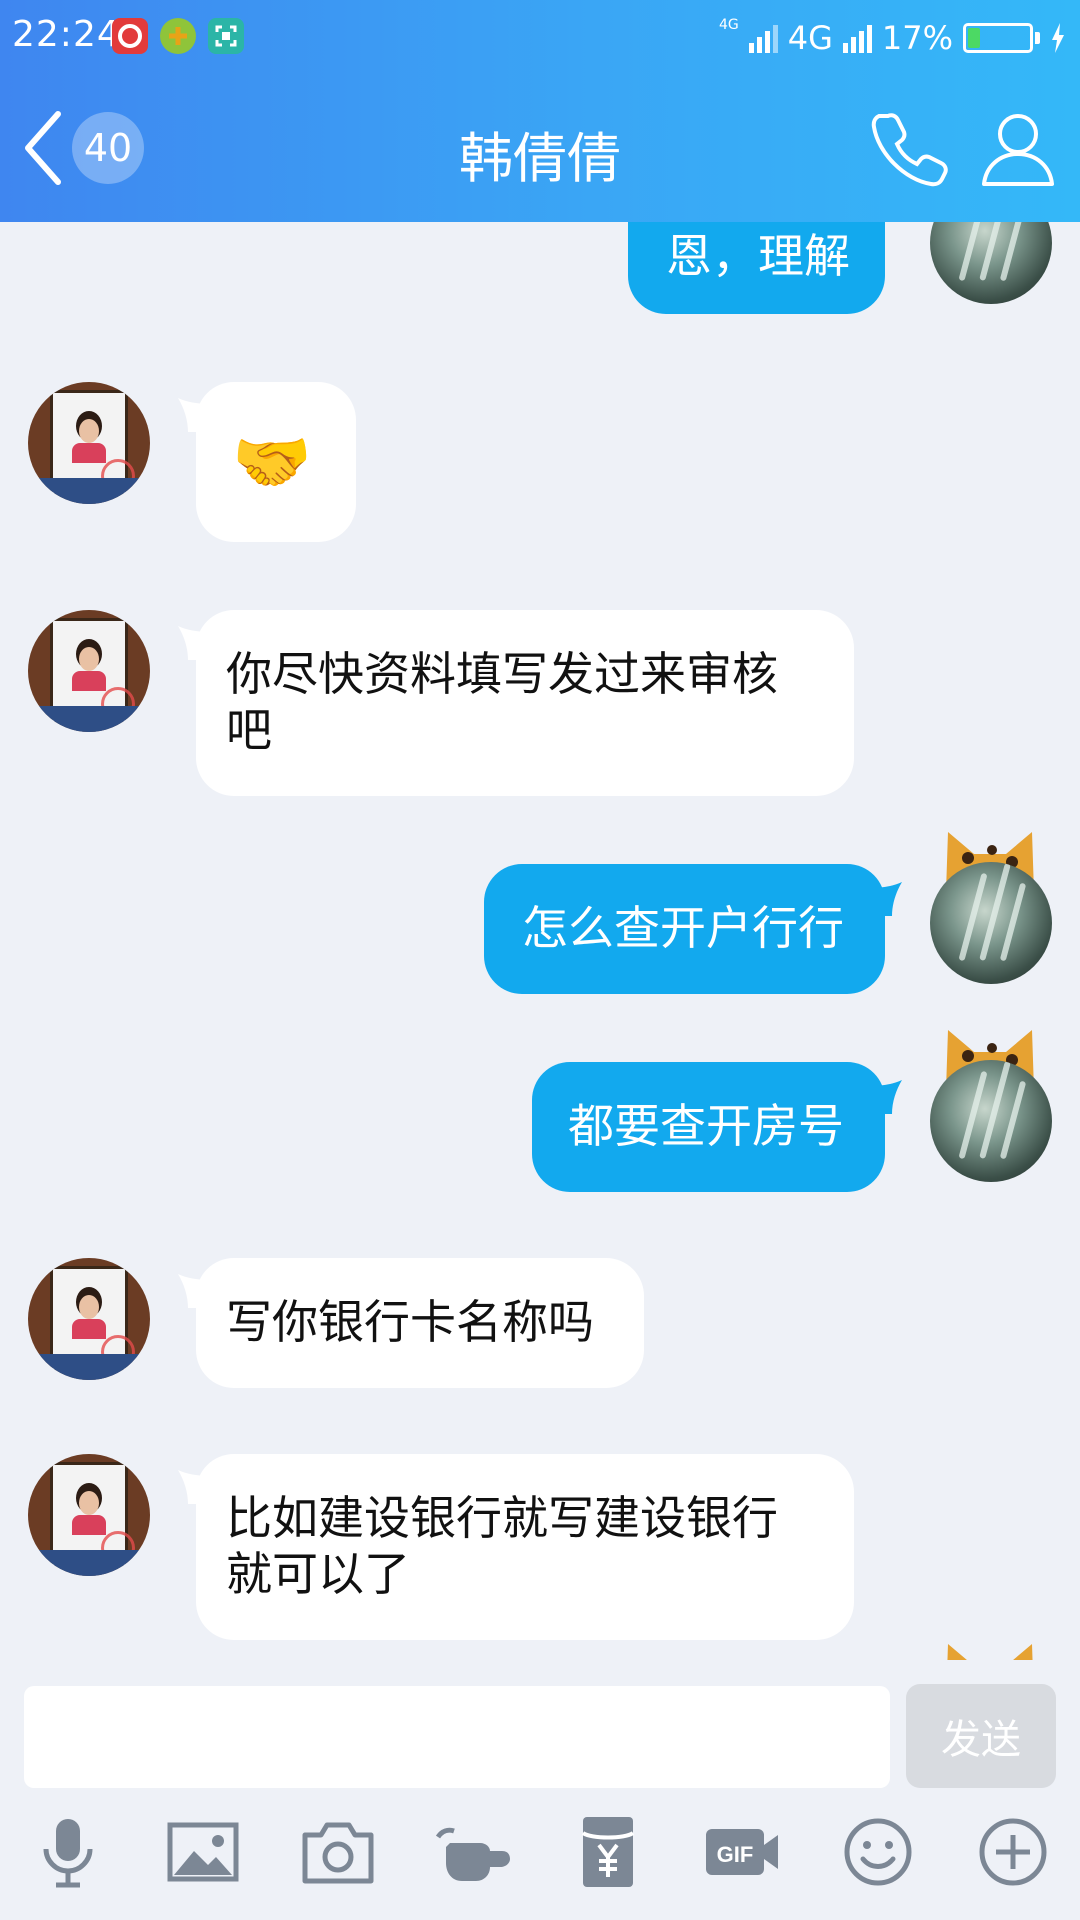  I want to click on message-bubble: 都要查开房号, so click(708, 1127).